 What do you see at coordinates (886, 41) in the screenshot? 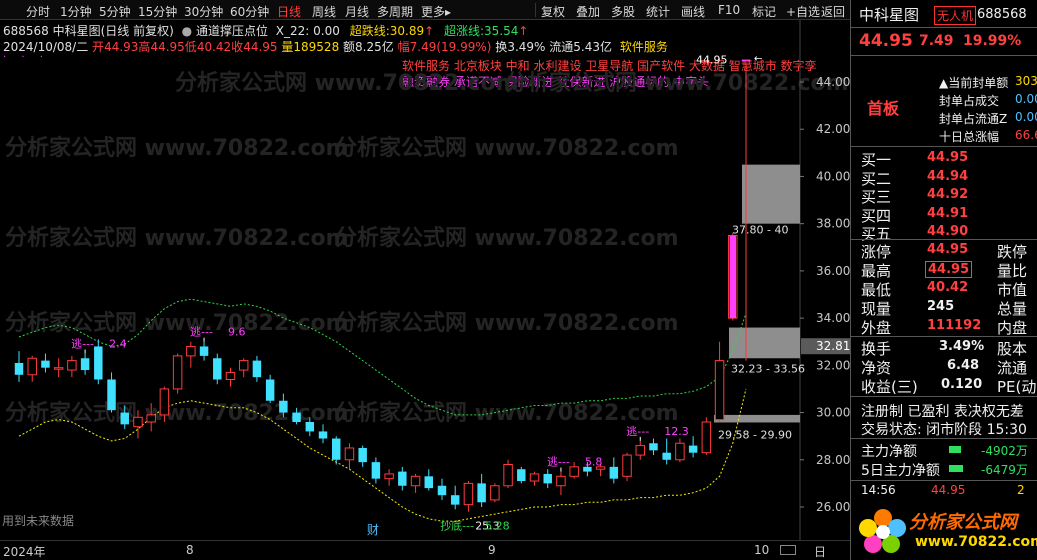
I see `last-price: 44.95` at bounding box center [886, 41].